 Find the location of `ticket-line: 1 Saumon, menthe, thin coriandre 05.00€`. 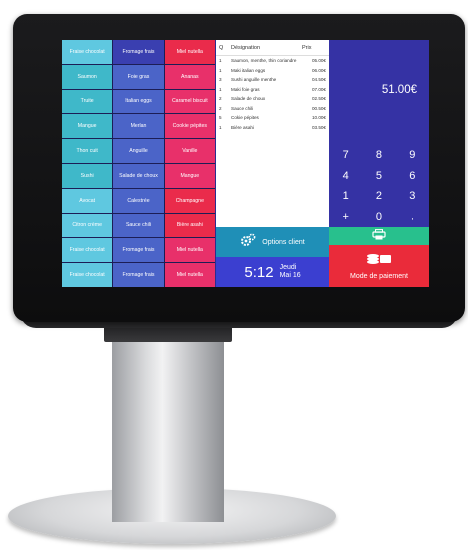

ticket-line: 1 Saumon, menthe, thin coriandre 05.00€ is located at coordinates (272, 61).